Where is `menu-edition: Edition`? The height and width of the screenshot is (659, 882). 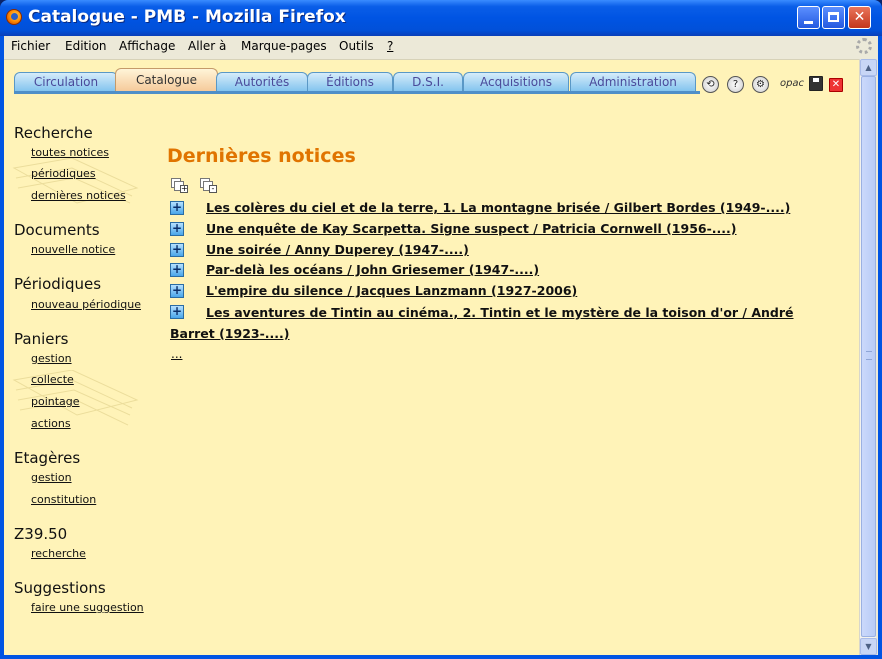
menu-edition: Edition is located at coordinates (86, 46).